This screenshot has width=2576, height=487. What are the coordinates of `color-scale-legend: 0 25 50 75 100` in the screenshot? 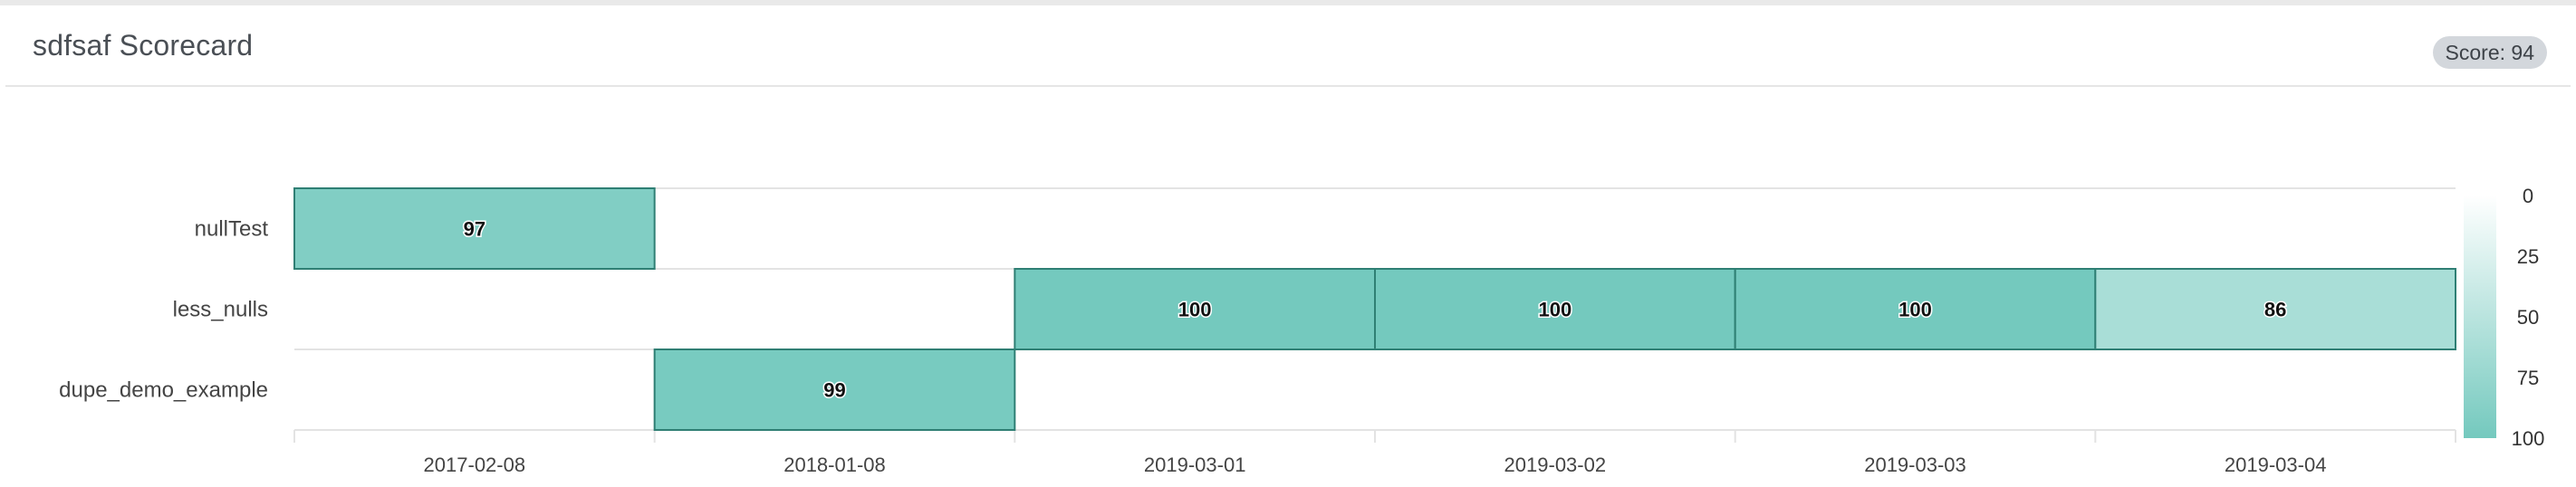 It's located at (2504, 317).